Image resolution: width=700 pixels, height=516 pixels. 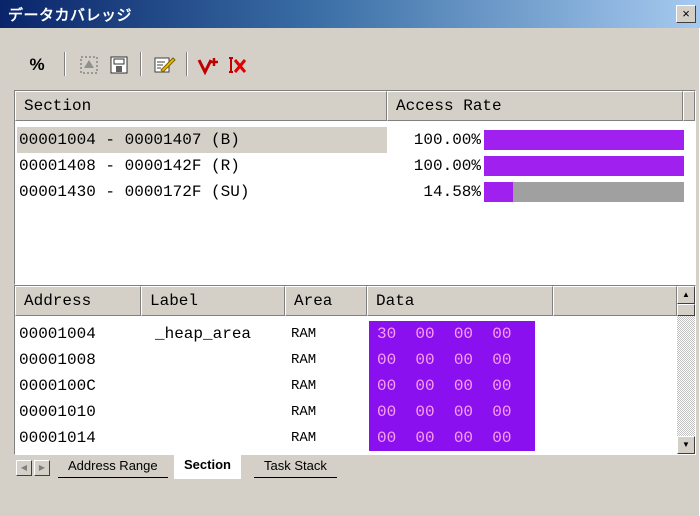 I want to click on tab-scroll-right-icon: ▶, so click(x=42, y=468).